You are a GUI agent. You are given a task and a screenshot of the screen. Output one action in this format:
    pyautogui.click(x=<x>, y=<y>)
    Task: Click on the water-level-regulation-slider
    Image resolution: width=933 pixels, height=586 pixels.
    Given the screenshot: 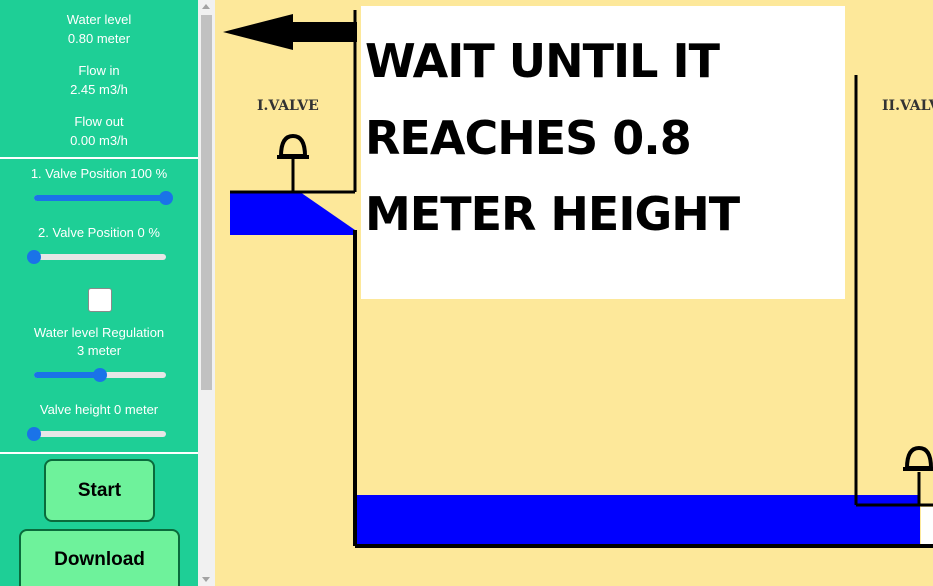 What is the action you would take?
    pyautogui.click(x=100, y=375)
    